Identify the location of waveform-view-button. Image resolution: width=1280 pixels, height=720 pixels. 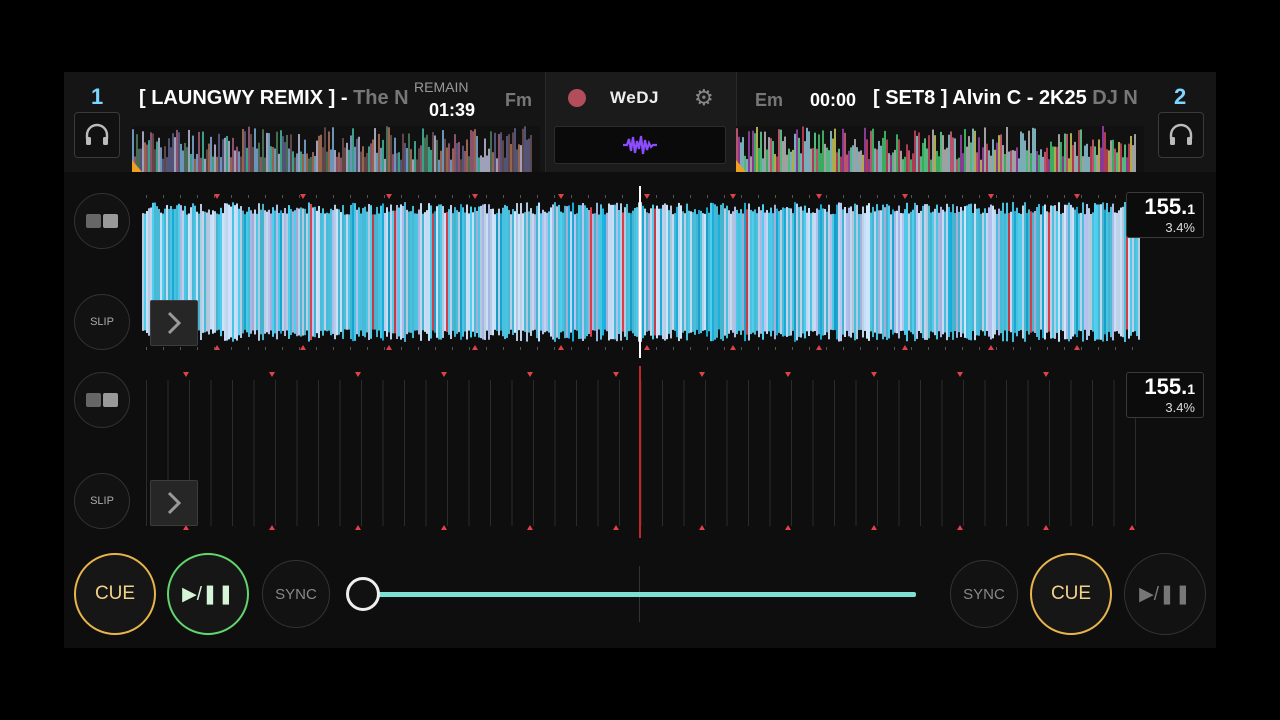
(640, 145).